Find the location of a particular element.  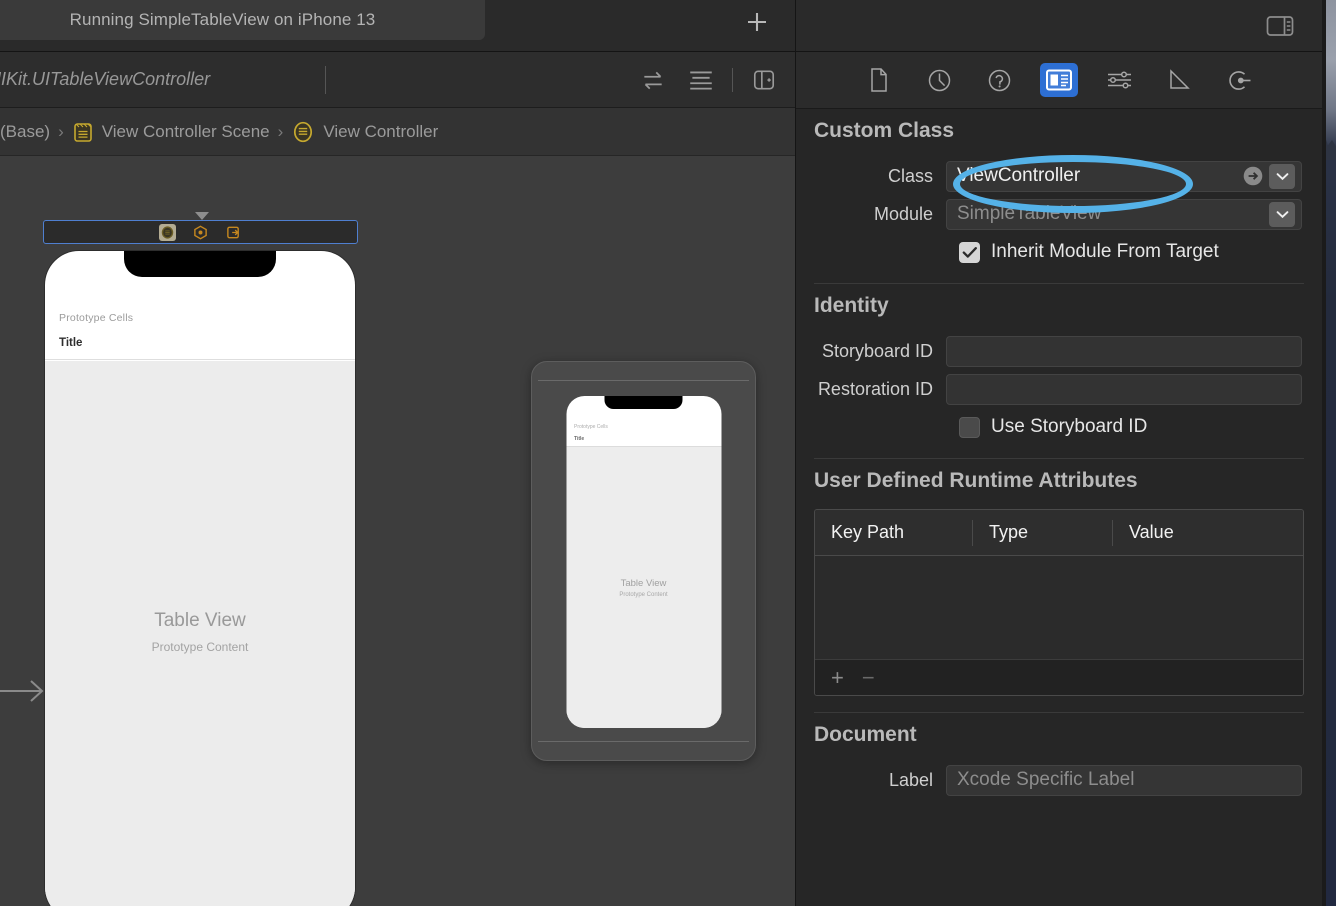

tab-quick-help-inspector is located at coordinates (999, 80).